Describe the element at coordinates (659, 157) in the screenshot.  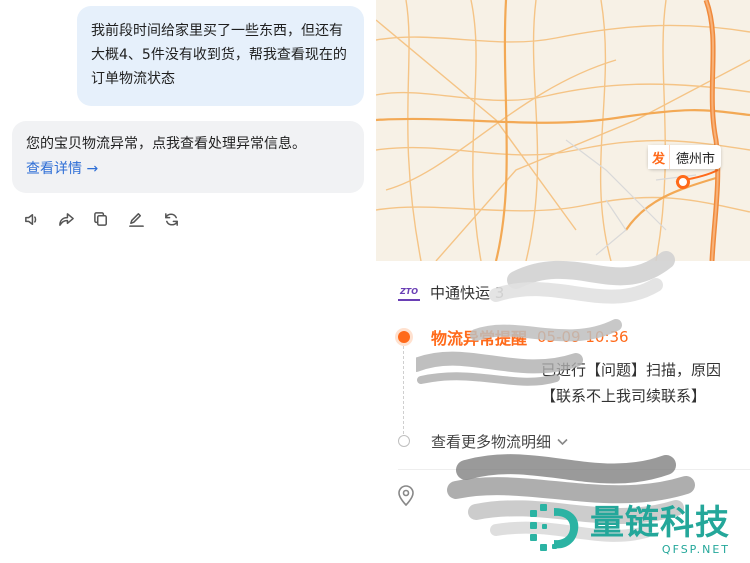
I see `origin-tag: 发` at that location.